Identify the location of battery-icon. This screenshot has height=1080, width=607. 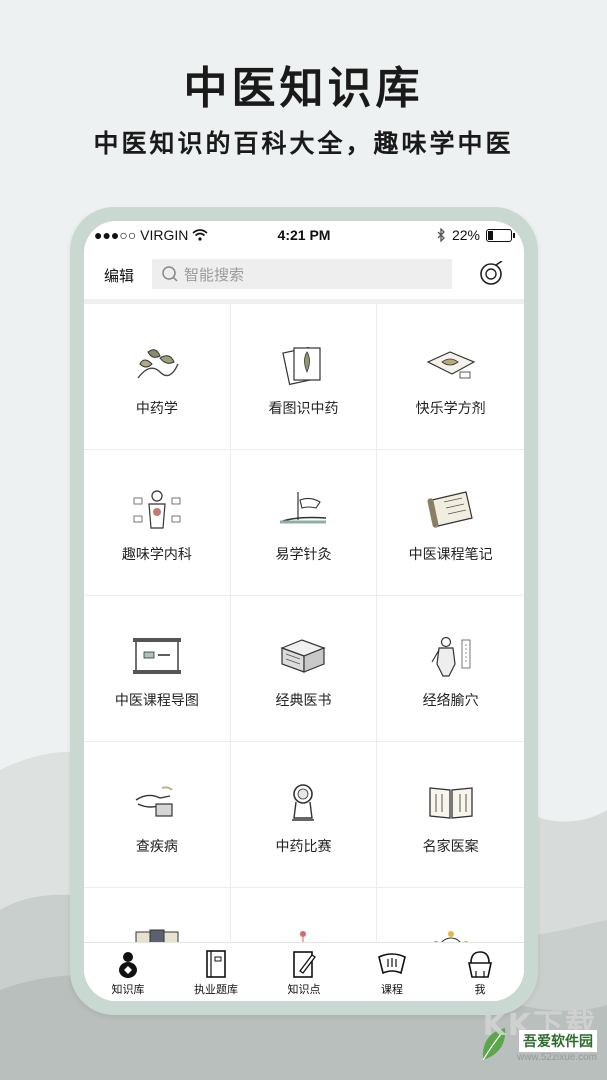
(500, 235).